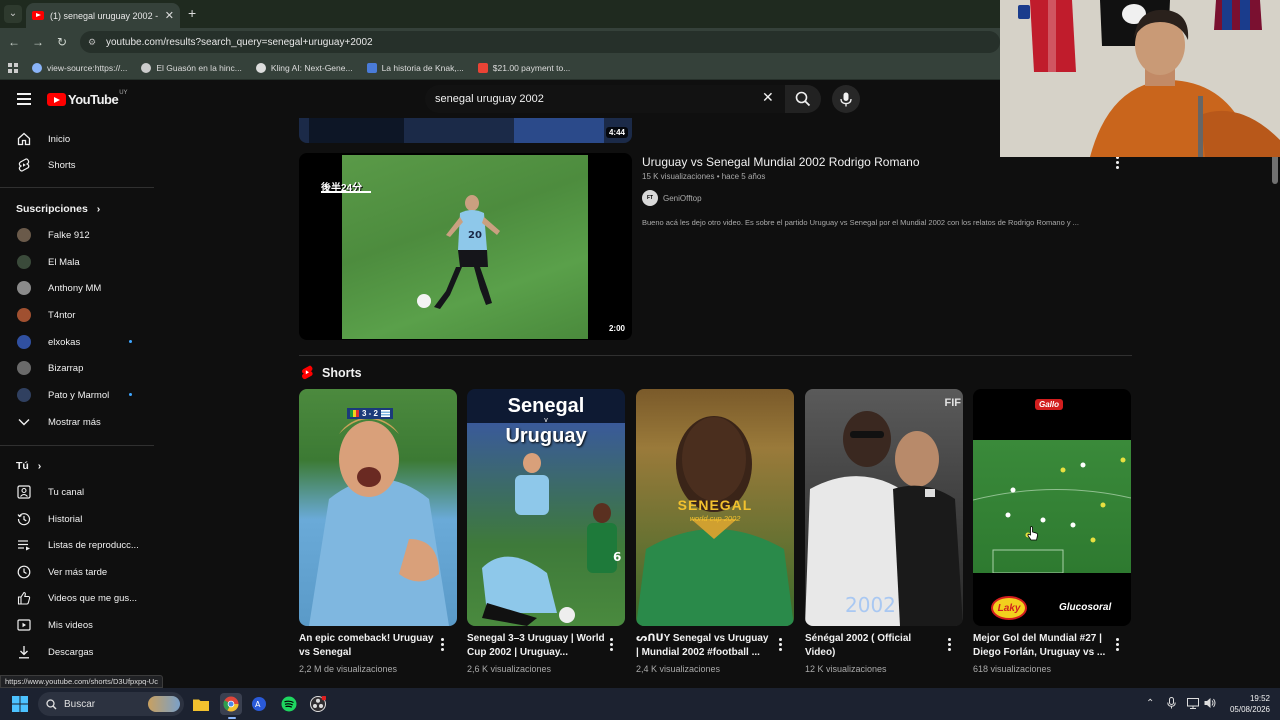  What do you see at coordinates (259, 704) in the screenshot?
I see `app-launcher-icon: A` at bounding box center [259, 704].